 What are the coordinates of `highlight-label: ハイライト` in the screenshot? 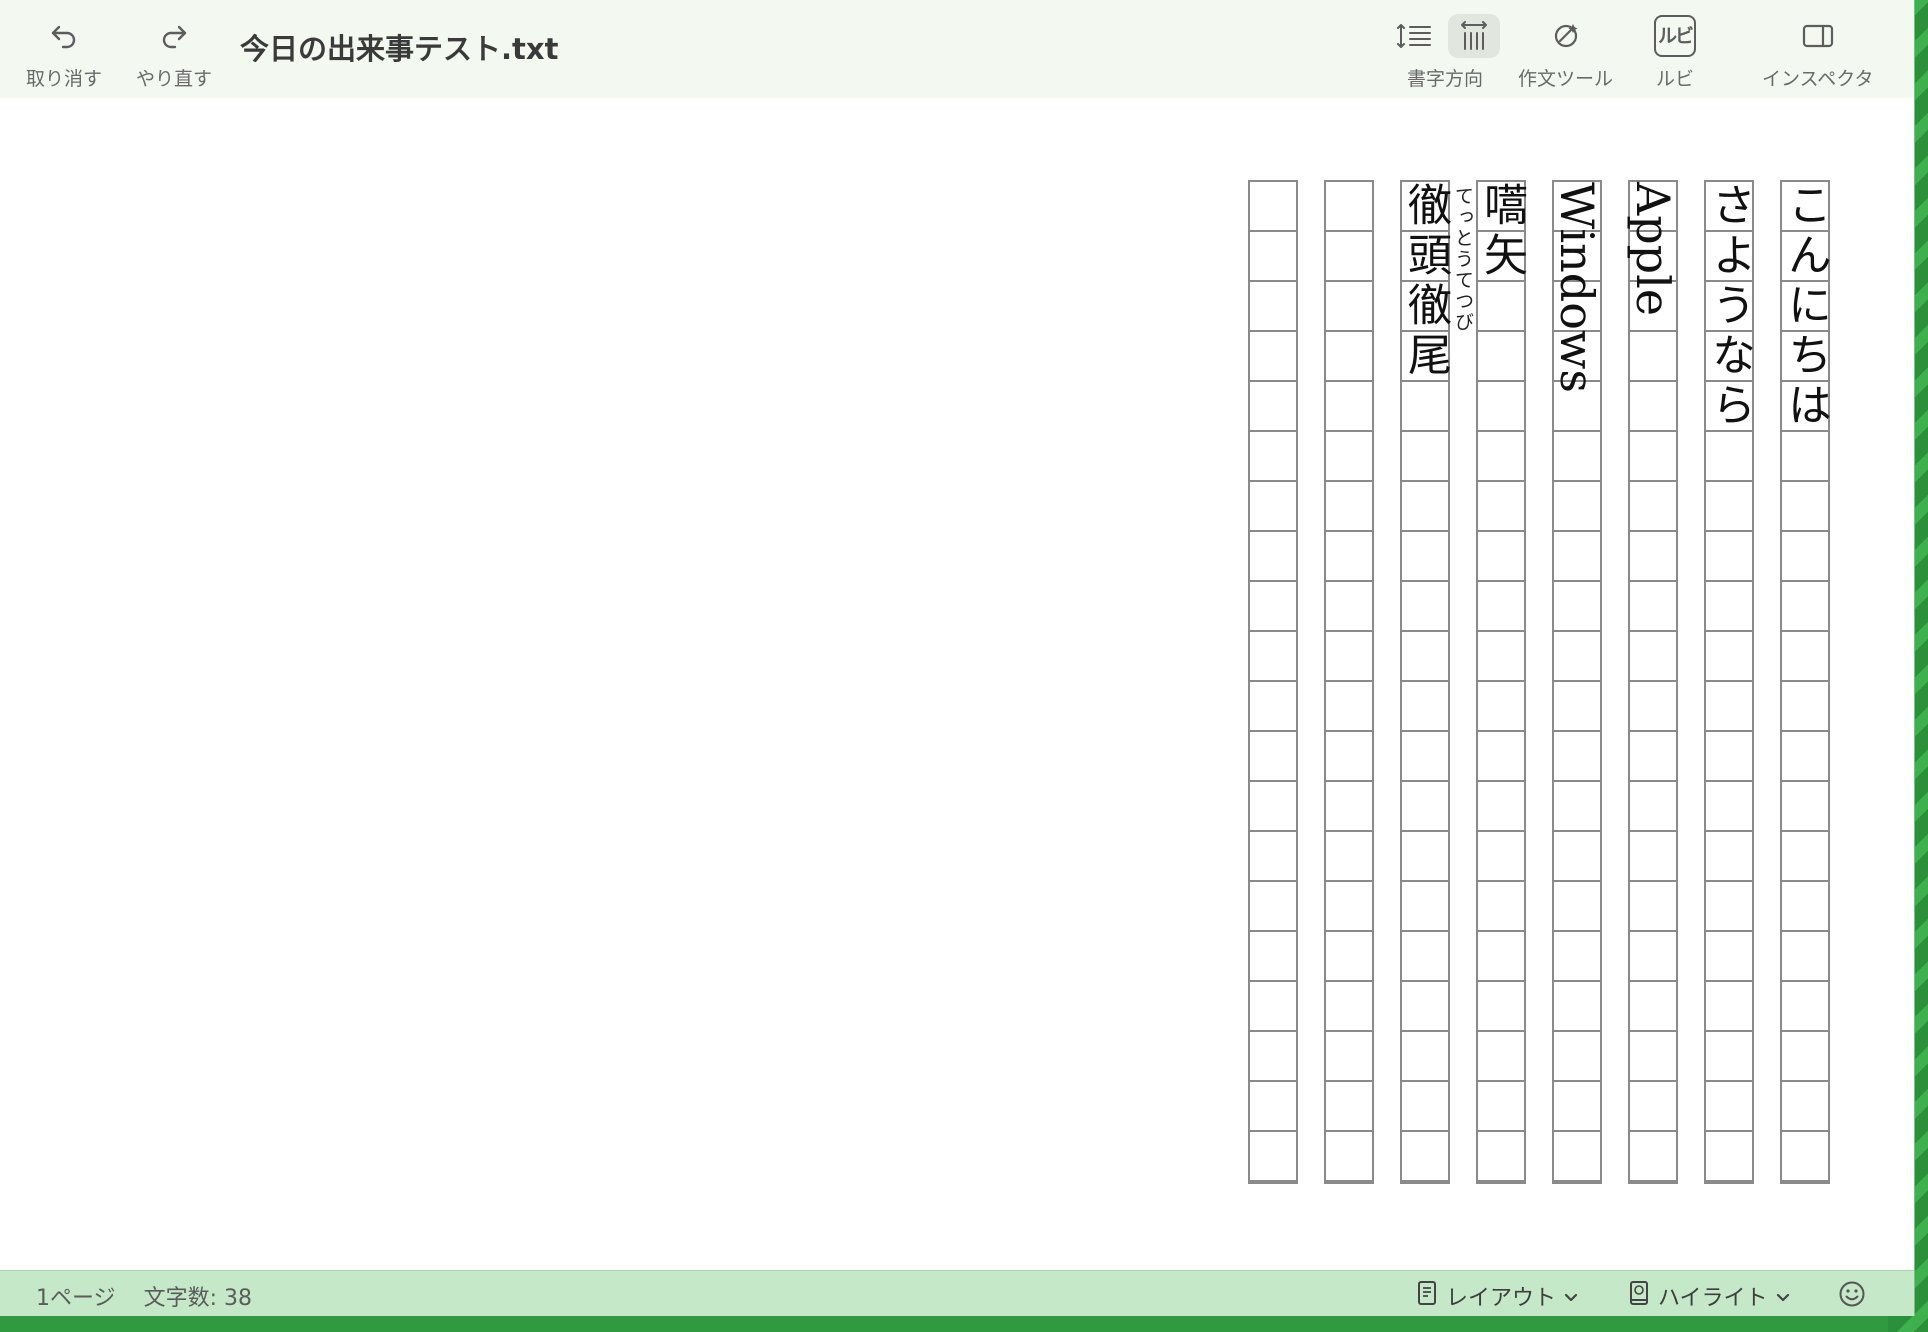 It's located at (1713, 1298).